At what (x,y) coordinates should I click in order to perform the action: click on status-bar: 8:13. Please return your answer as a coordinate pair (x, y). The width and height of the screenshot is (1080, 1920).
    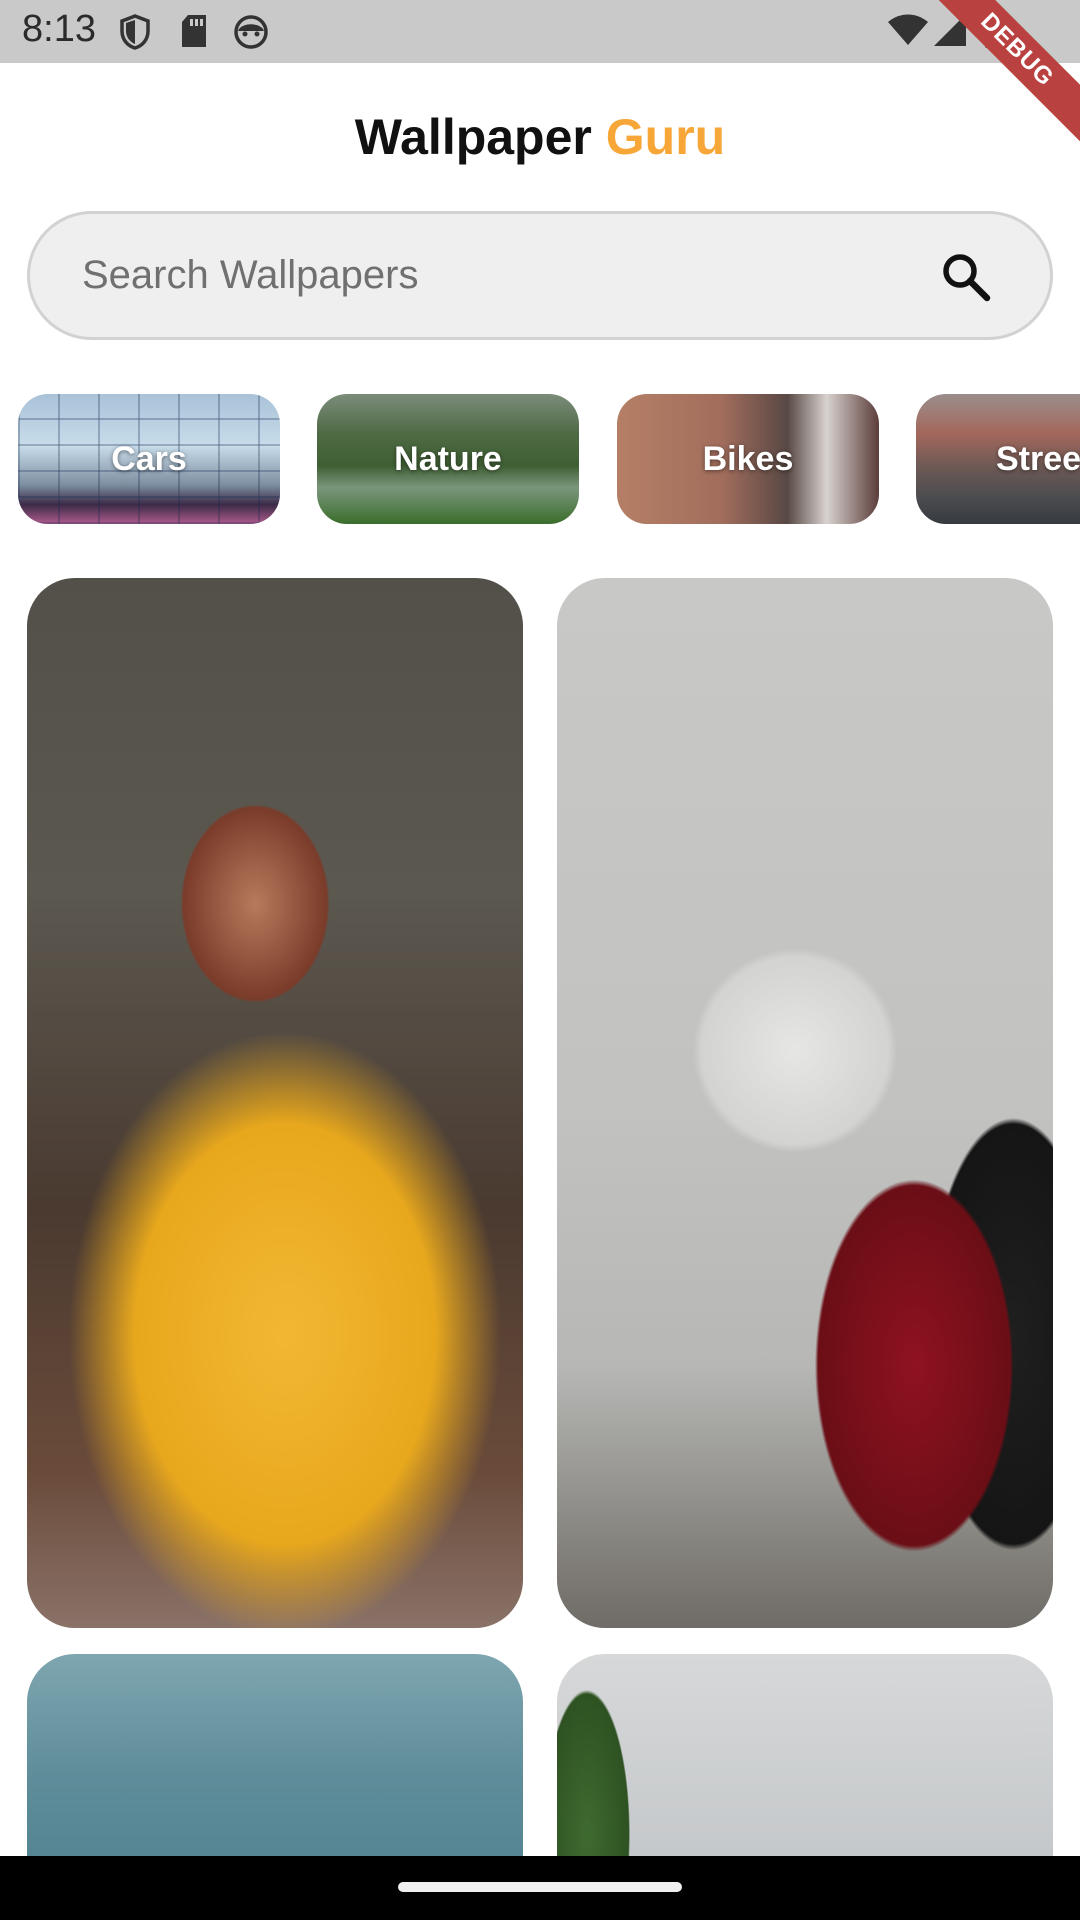
    Looking at the image, I should click on (540, 31).